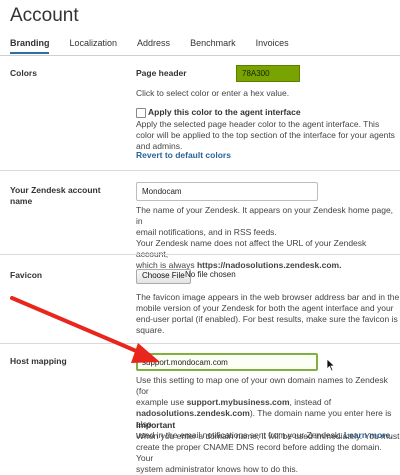  Describe the element at coordinates (85, 329) in the screenshot. I see `red-arrow-annotation` at that location.